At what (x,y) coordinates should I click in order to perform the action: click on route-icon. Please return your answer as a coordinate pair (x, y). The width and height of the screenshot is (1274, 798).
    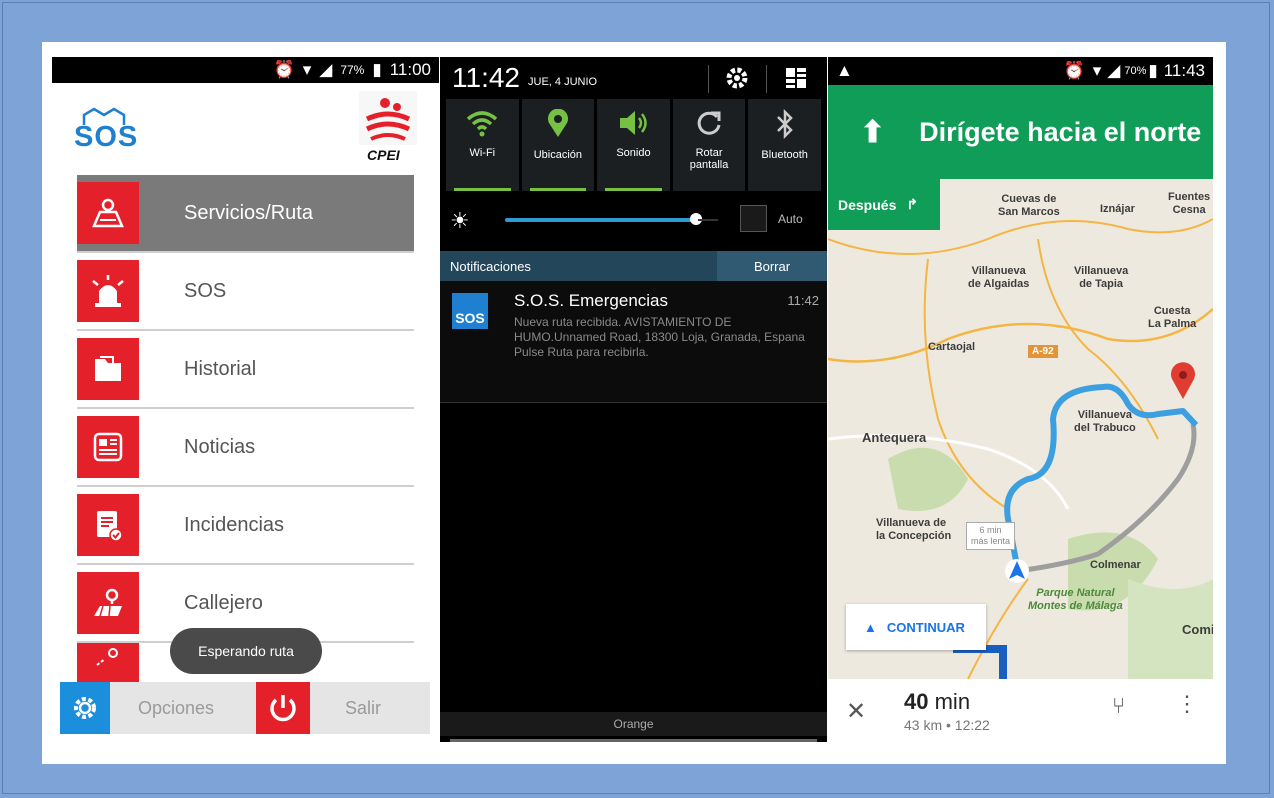
    Looking at the image, I should click on (108, 663).